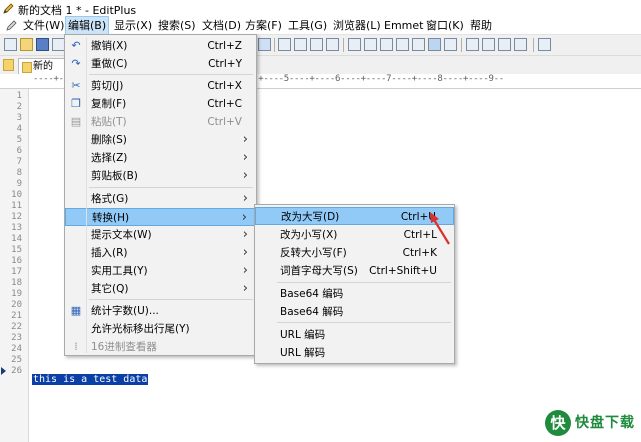 The width and height of the screenshot is (641, 442). What do you see at coordinates (445, 25) in the screenshot?
I see `menu-window: 窗口(K)` at bounding box center [445, 25].